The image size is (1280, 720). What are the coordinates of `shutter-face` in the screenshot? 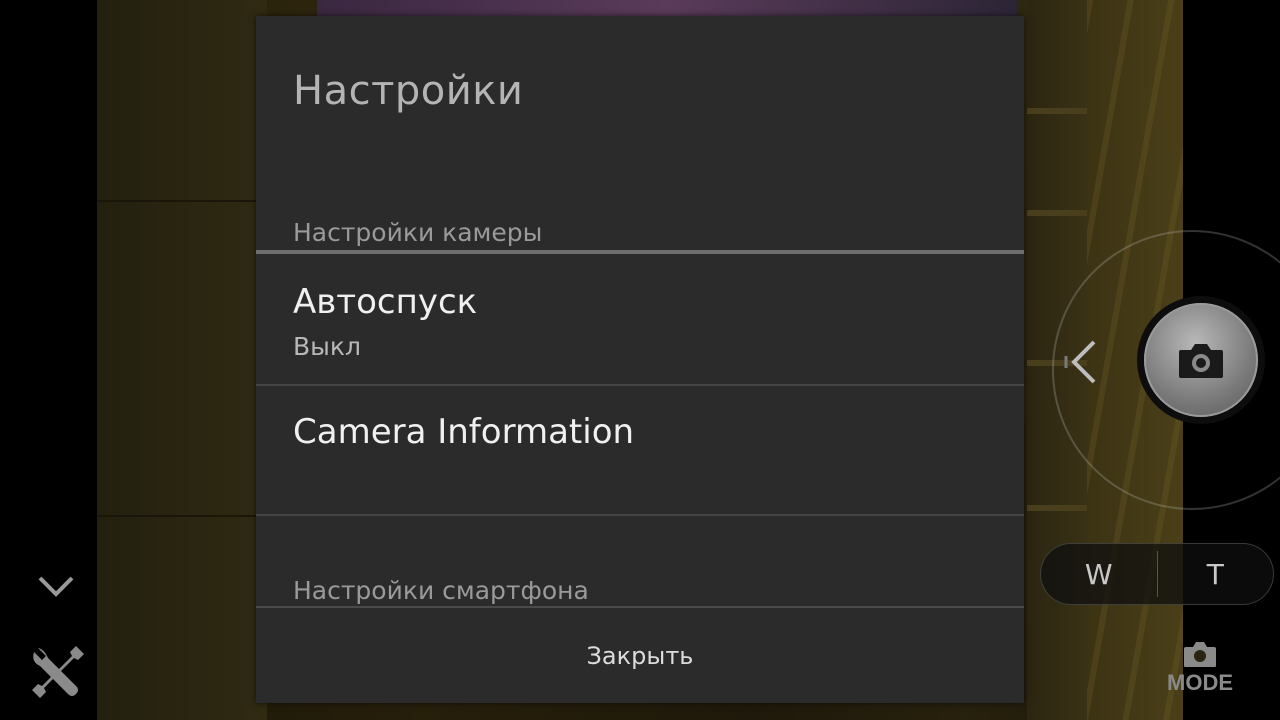 It's located at (1201, 360).